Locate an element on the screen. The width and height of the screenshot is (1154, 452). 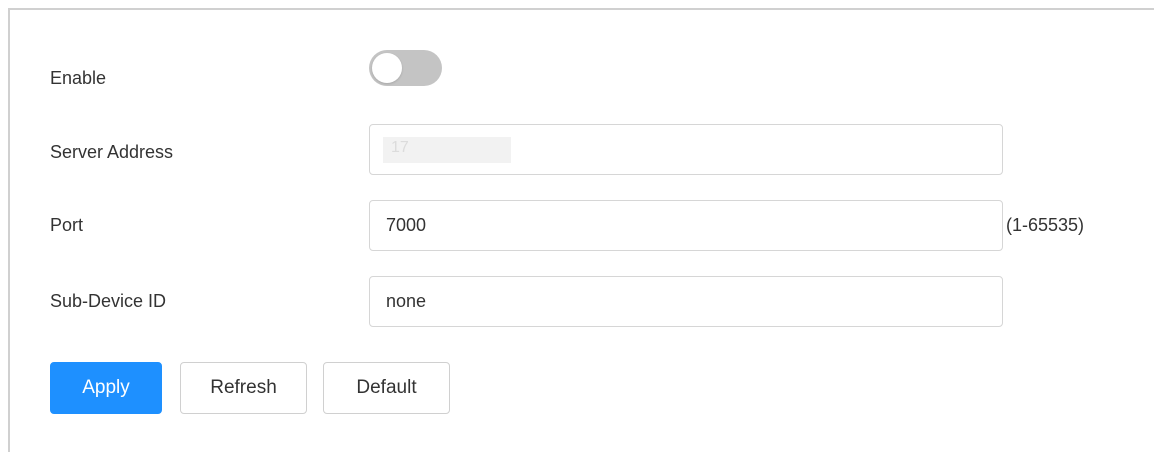
server-address-value: 17 is located at coordinates (447, 150).